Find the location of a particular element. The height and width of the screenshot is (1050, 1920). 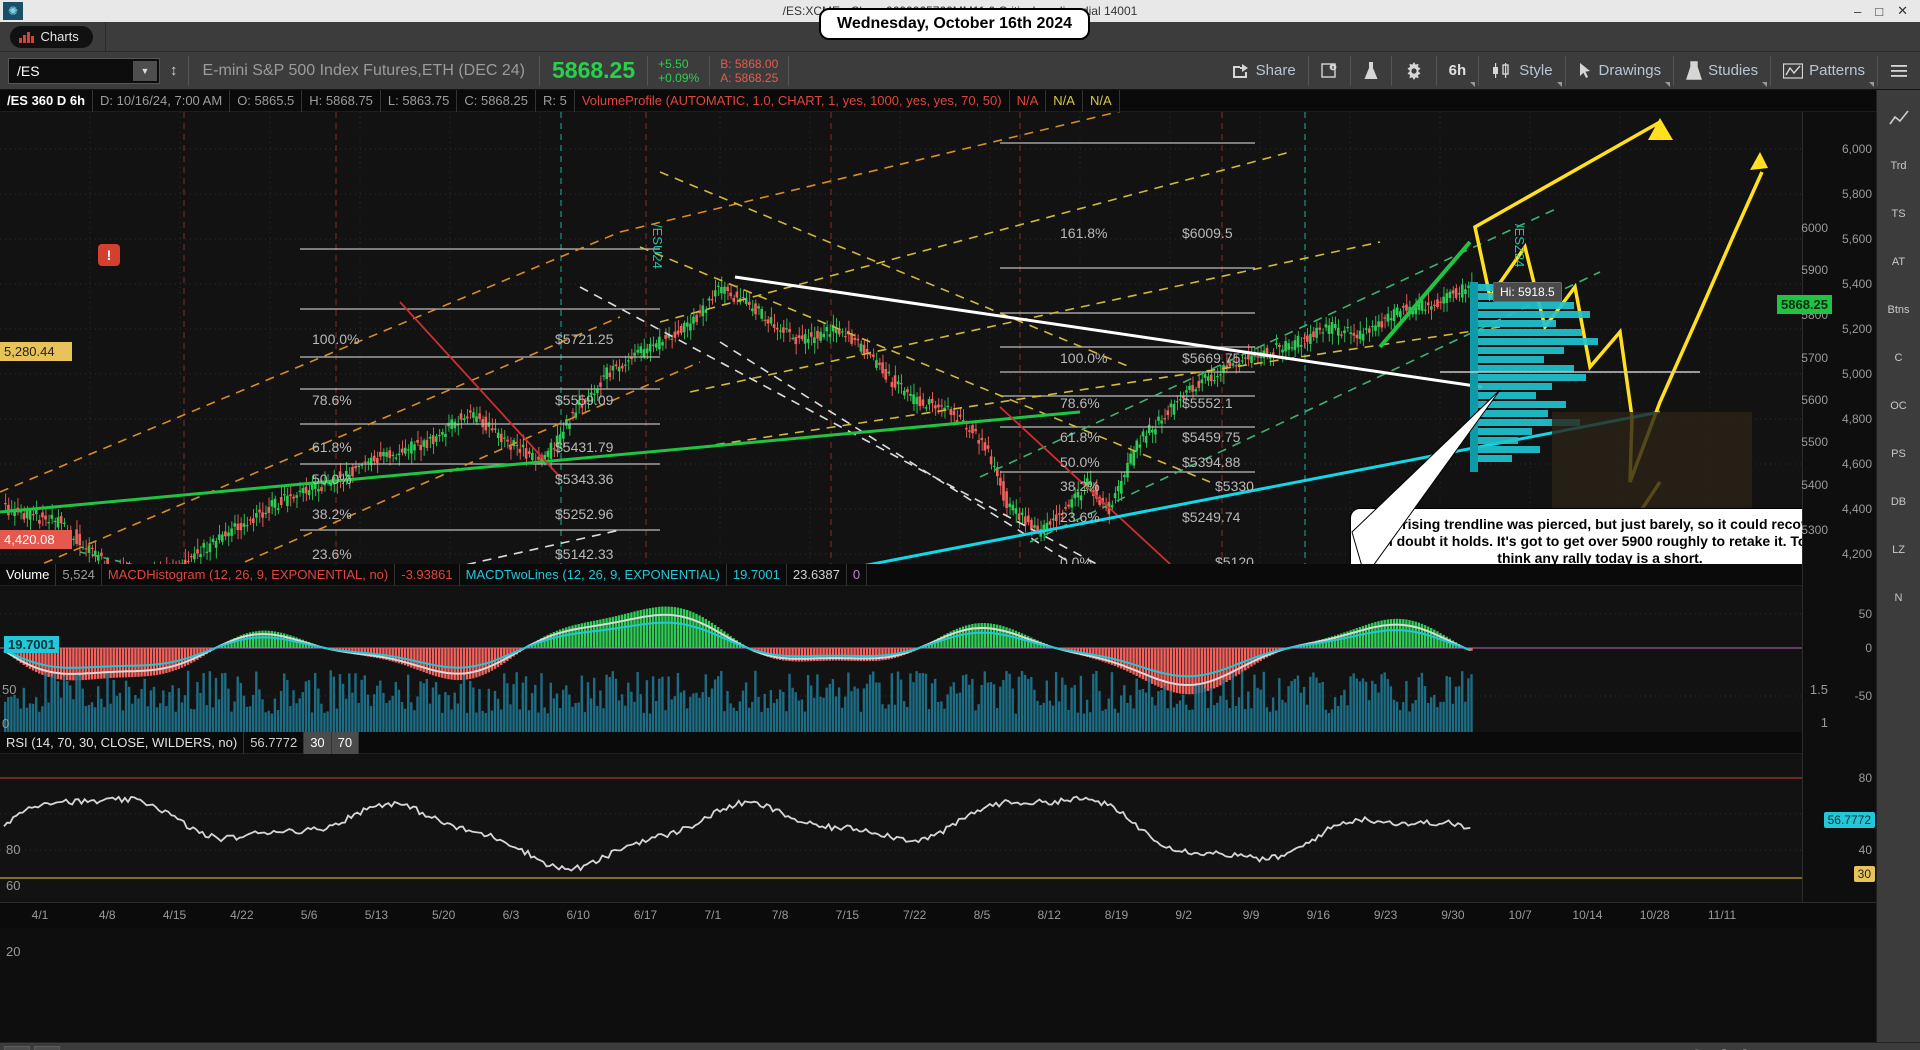

fib-price: $5431.79 is located at coordinates (584, 447).